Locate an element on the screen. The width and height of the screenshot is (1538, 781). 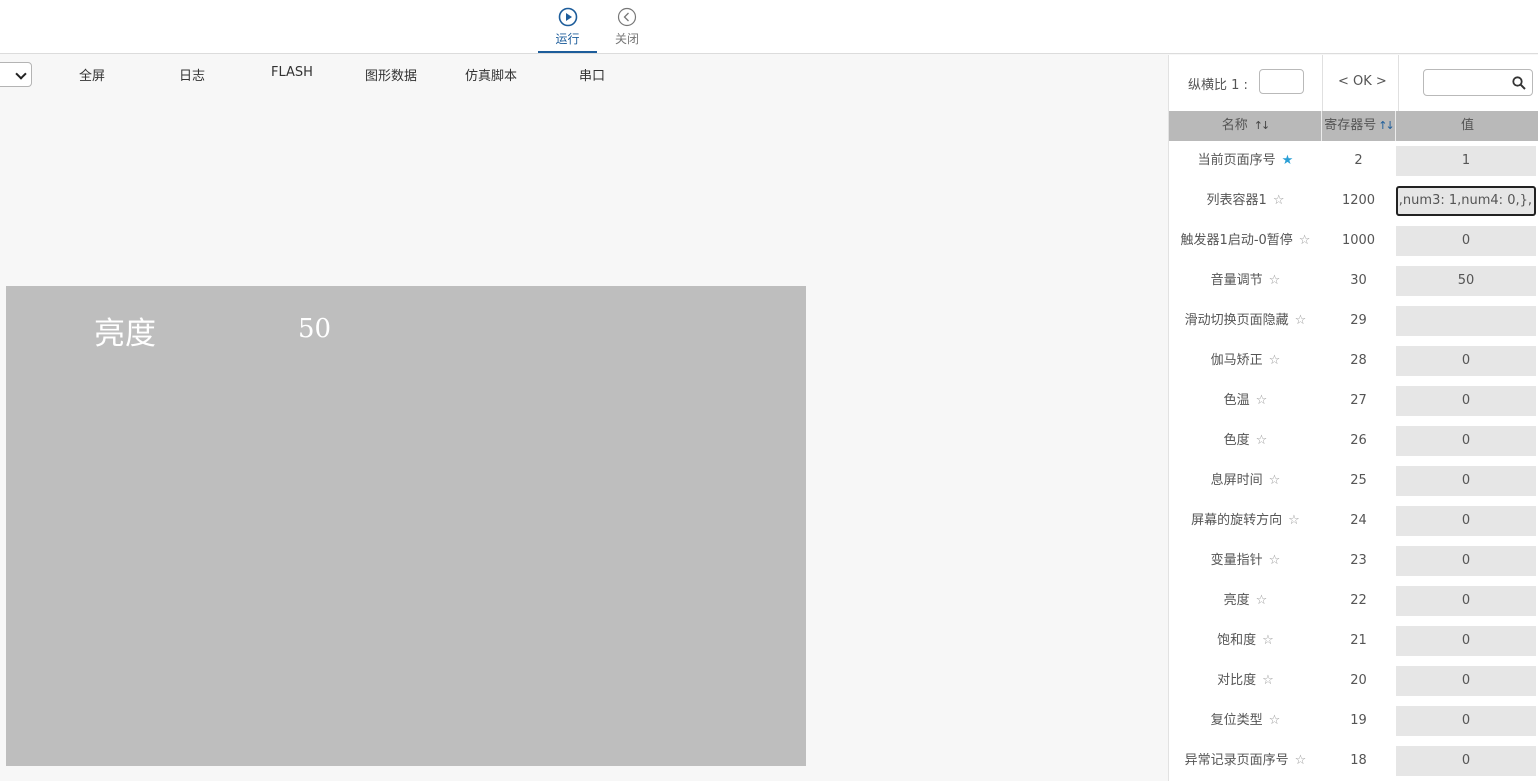
register-name: 色温 ☆ is located at coordinates (1245, 401).